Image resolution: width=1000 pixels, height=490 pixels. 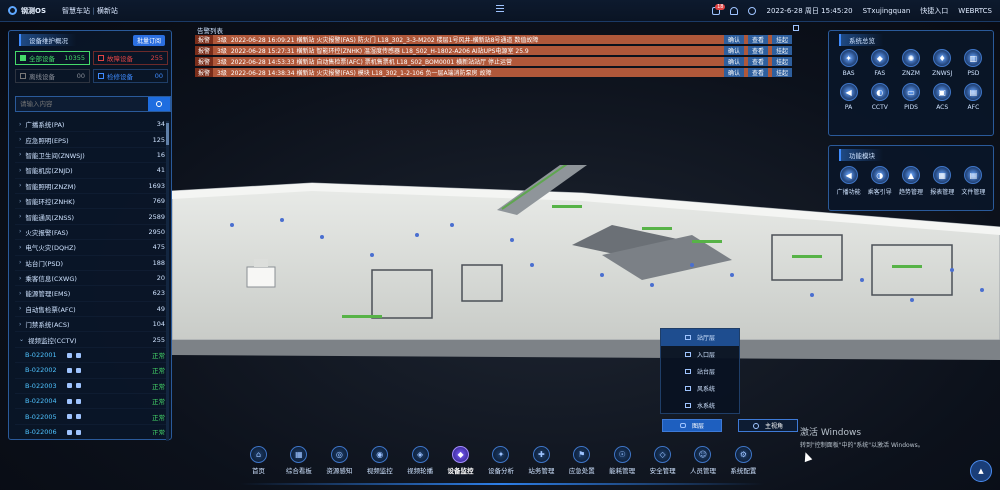 What do you see at coordinates (130, 58) in the screenshot?
I see `stat-faulty-devices: 故障设备 255` at bounding box center [130, 58].